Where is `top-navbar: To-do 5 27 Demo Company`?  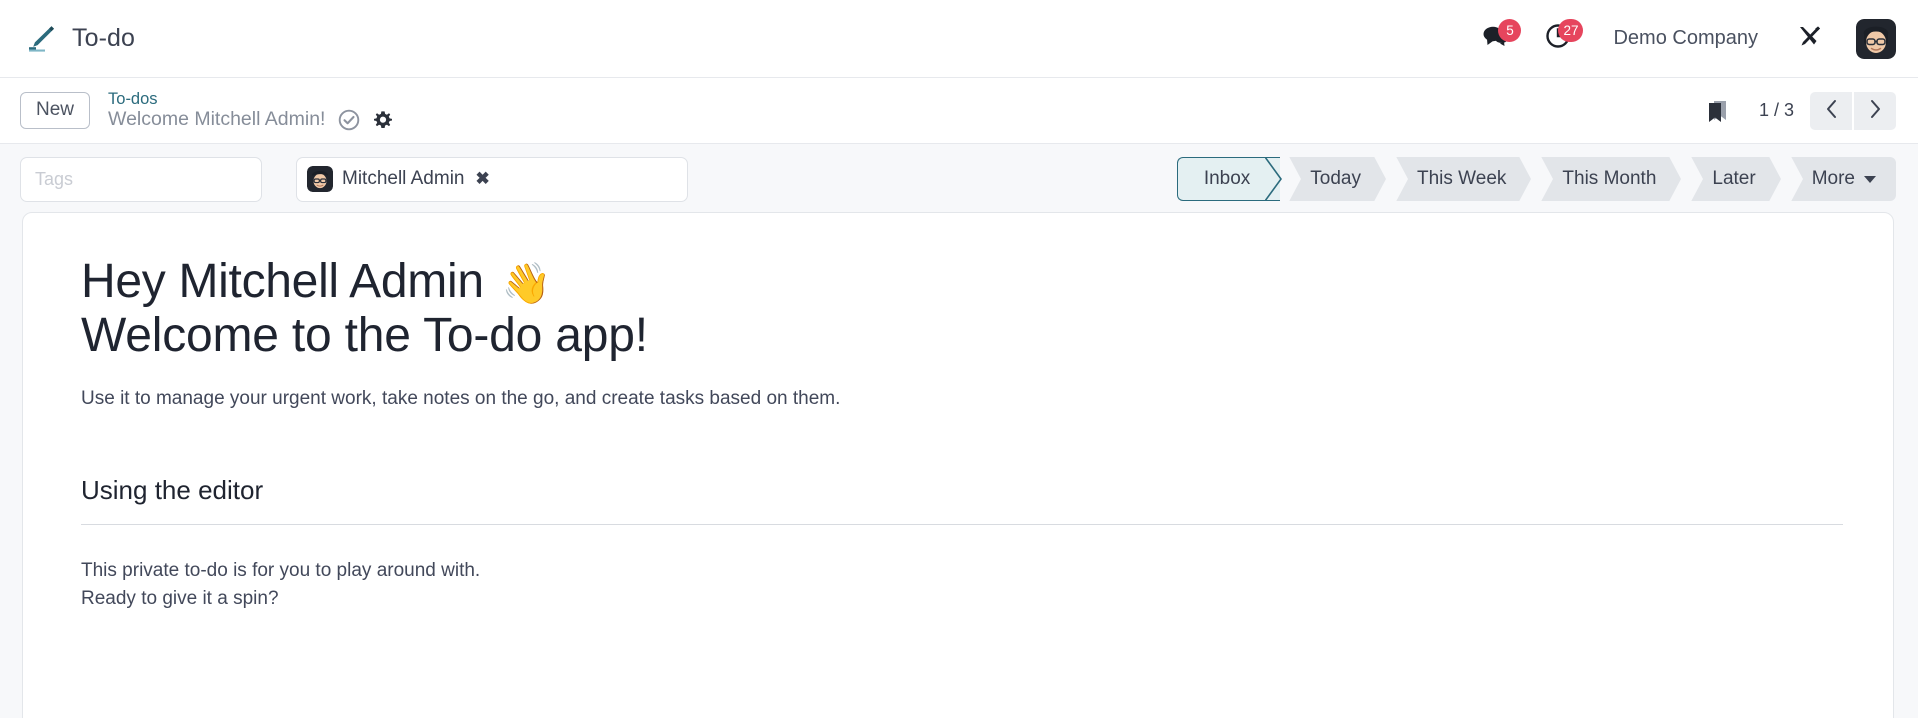 top-navbar: To-do 5 27 Demo Company is located at coordinates (959, 39).